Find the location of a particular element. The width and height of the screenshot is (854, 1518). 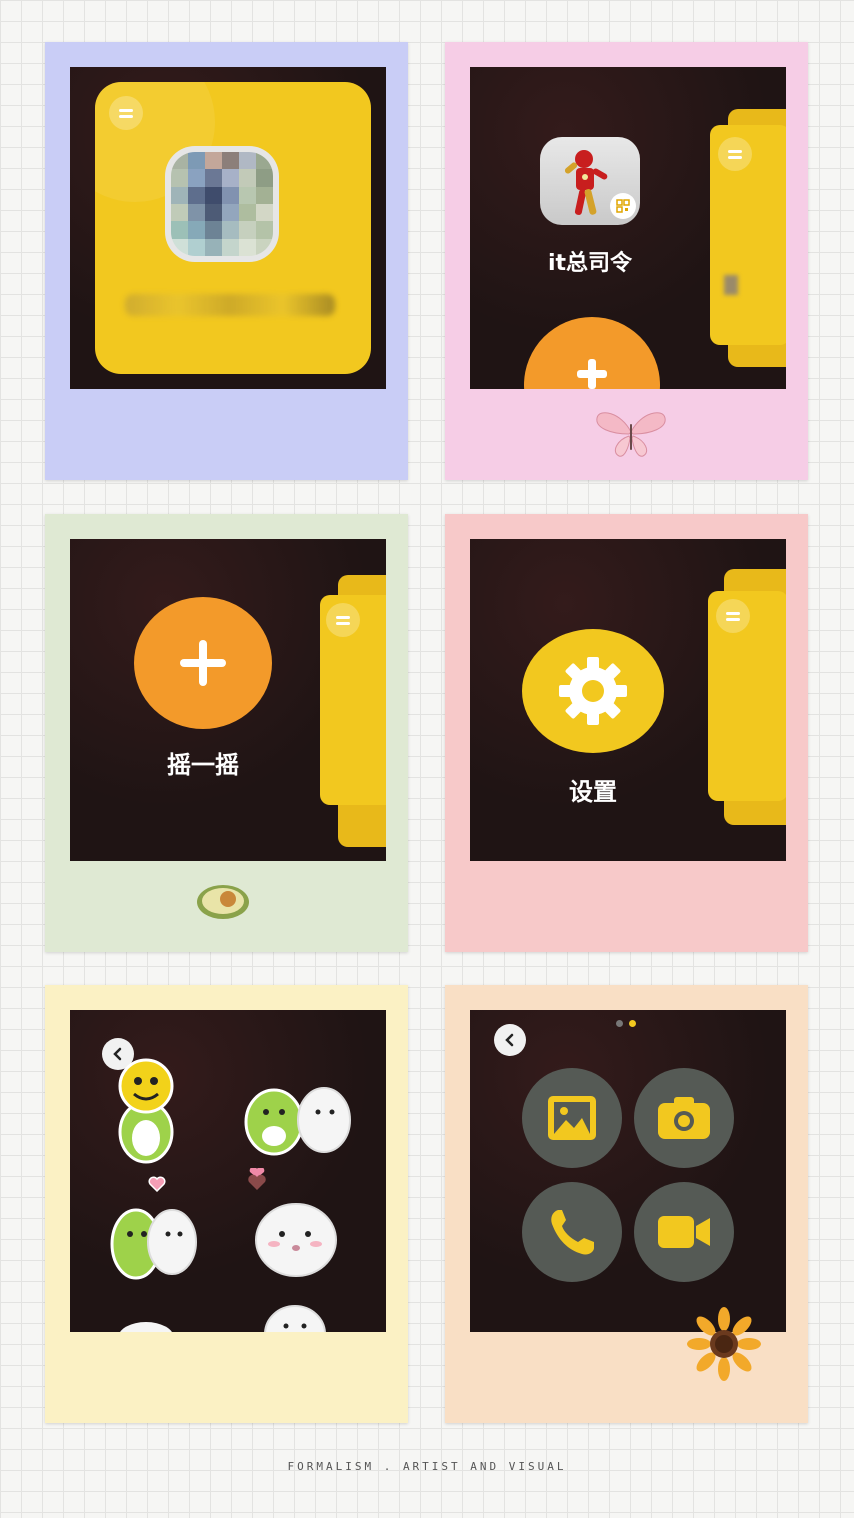

phone-icon is located at coordinates (572, 1232).